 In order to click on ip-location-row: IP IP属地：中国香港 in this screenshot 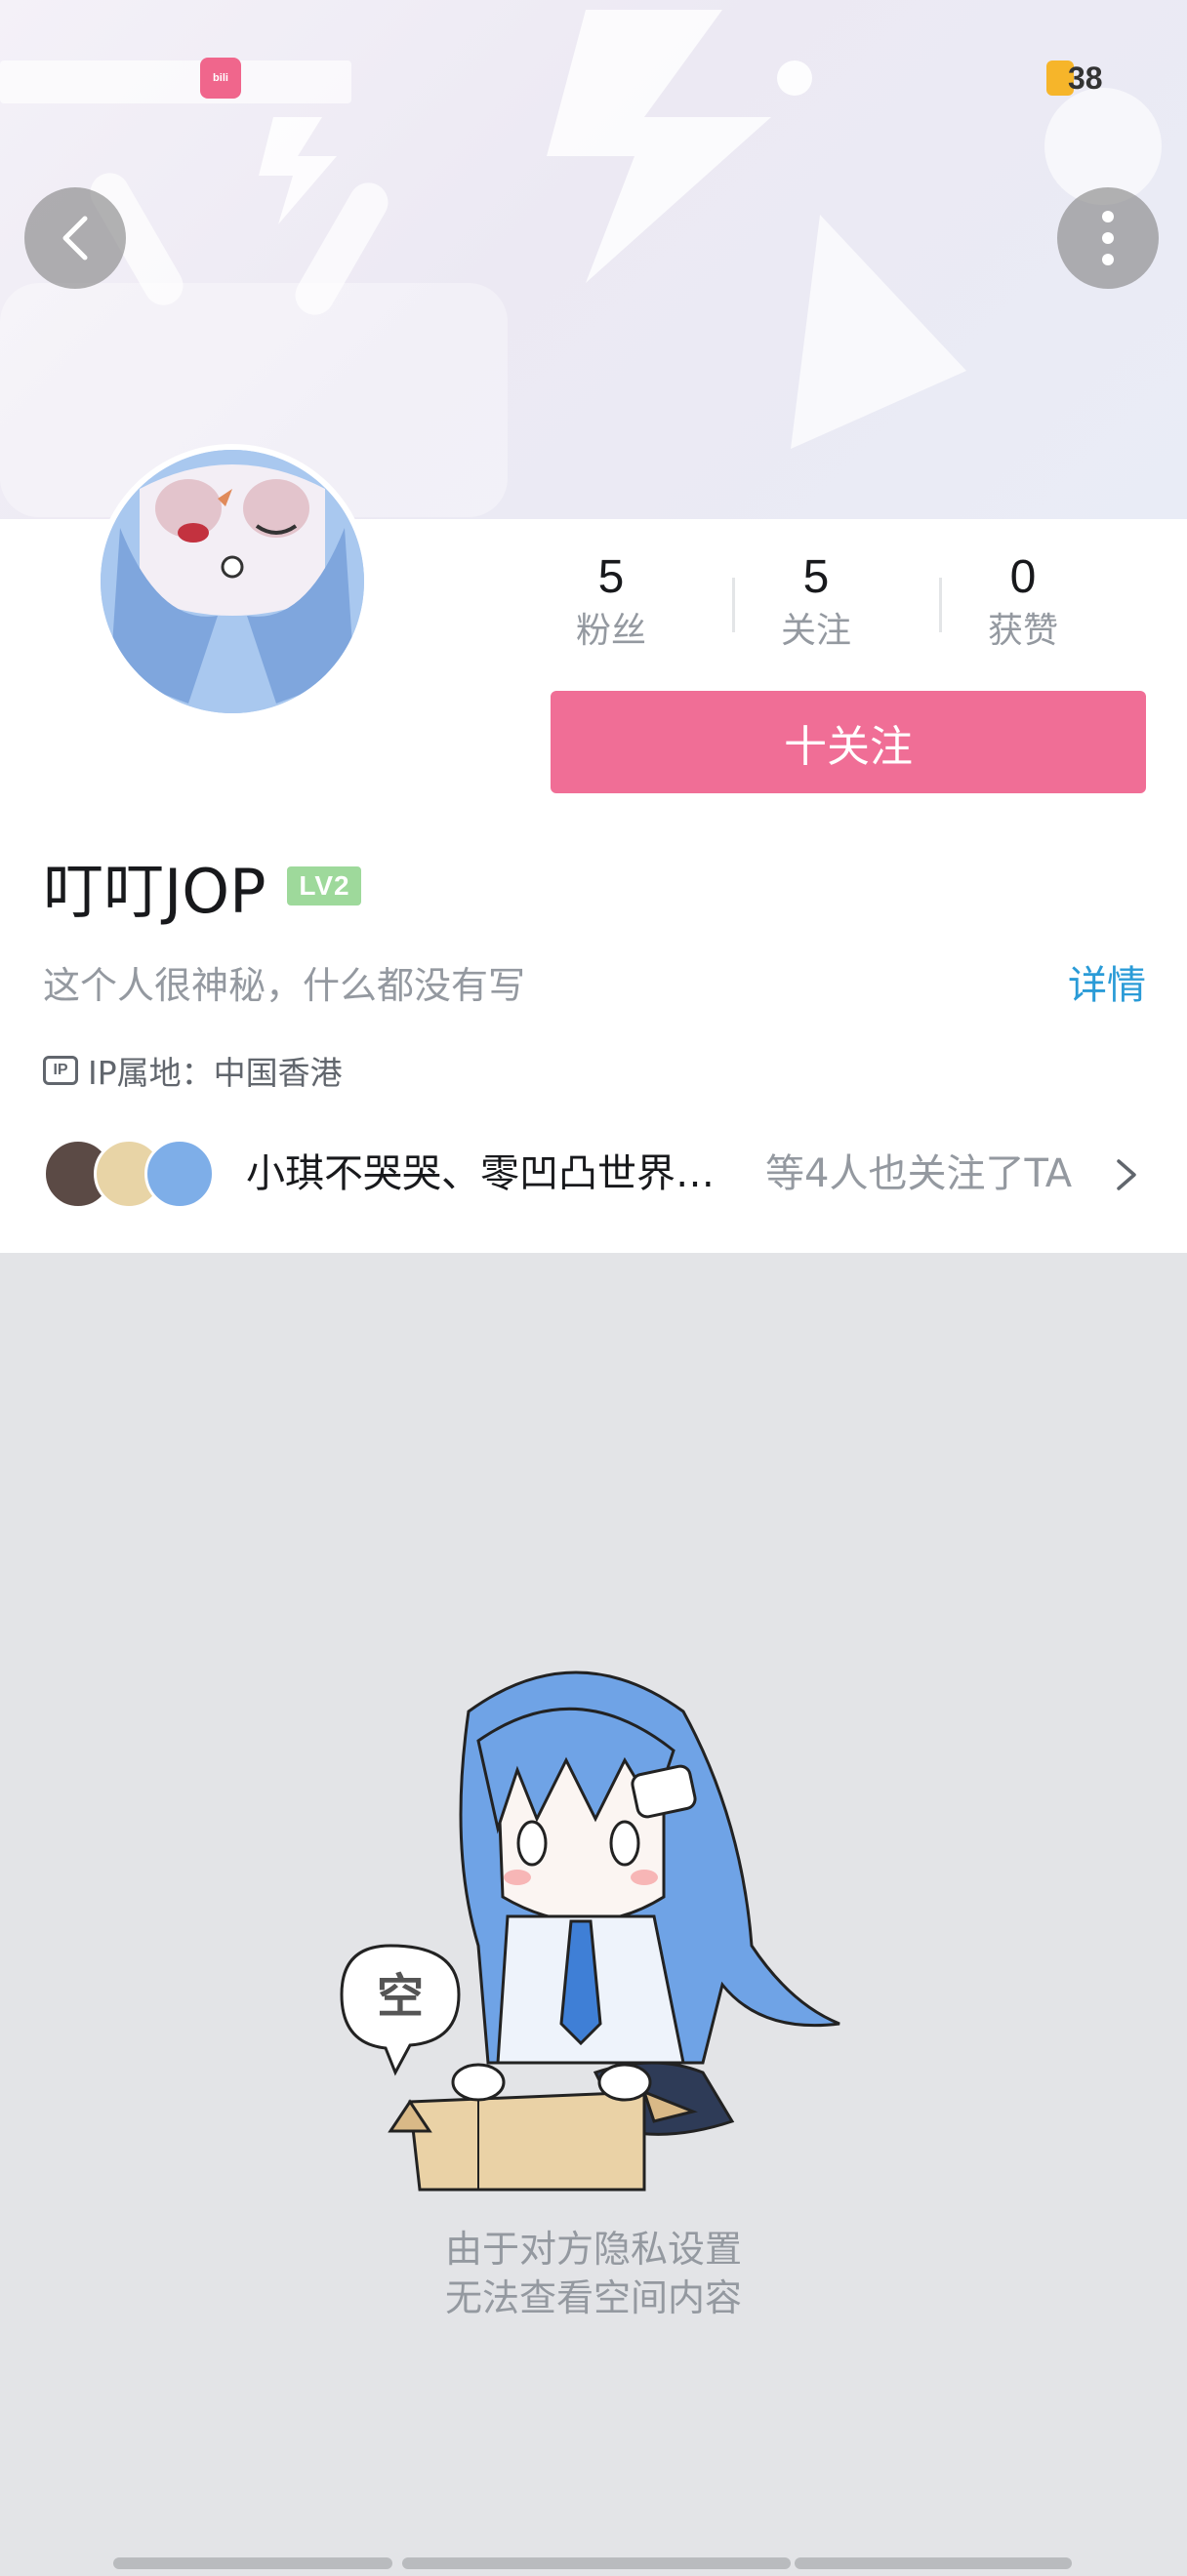, I will do `click(193, 1070)`.